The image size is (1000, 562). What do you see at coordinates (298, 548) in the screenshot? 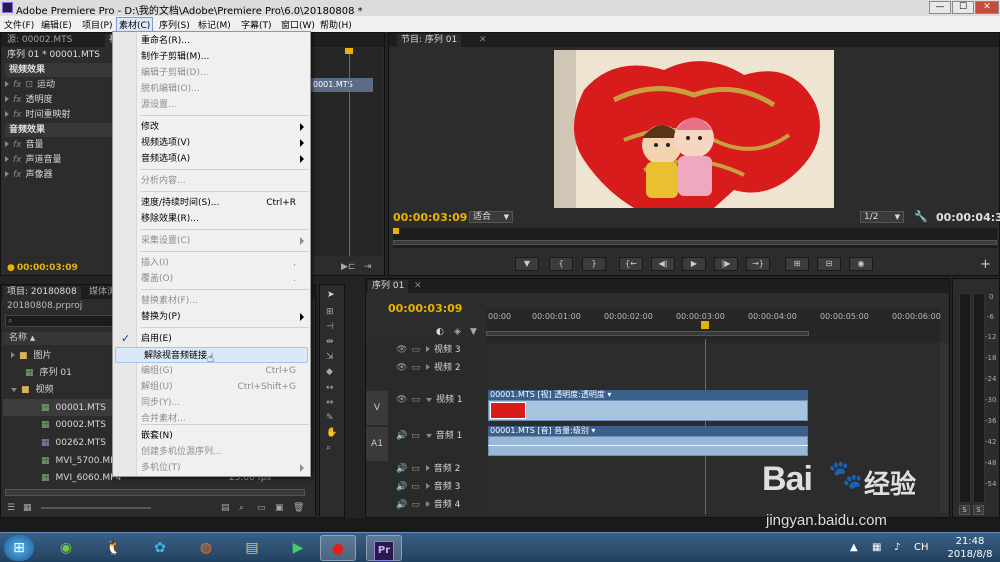
I see `app-window-icon: ▶` at bounding box center [298, 548].